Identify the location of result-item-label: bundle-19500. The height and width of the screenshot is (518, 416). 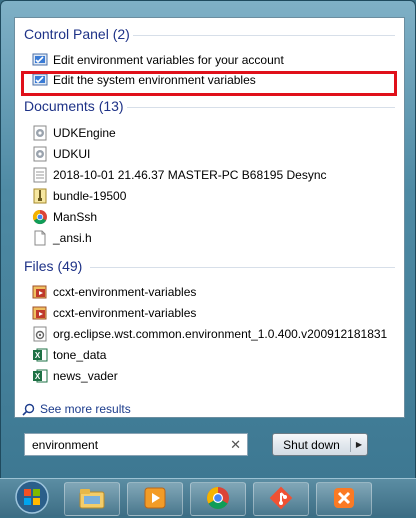
(90, 195).